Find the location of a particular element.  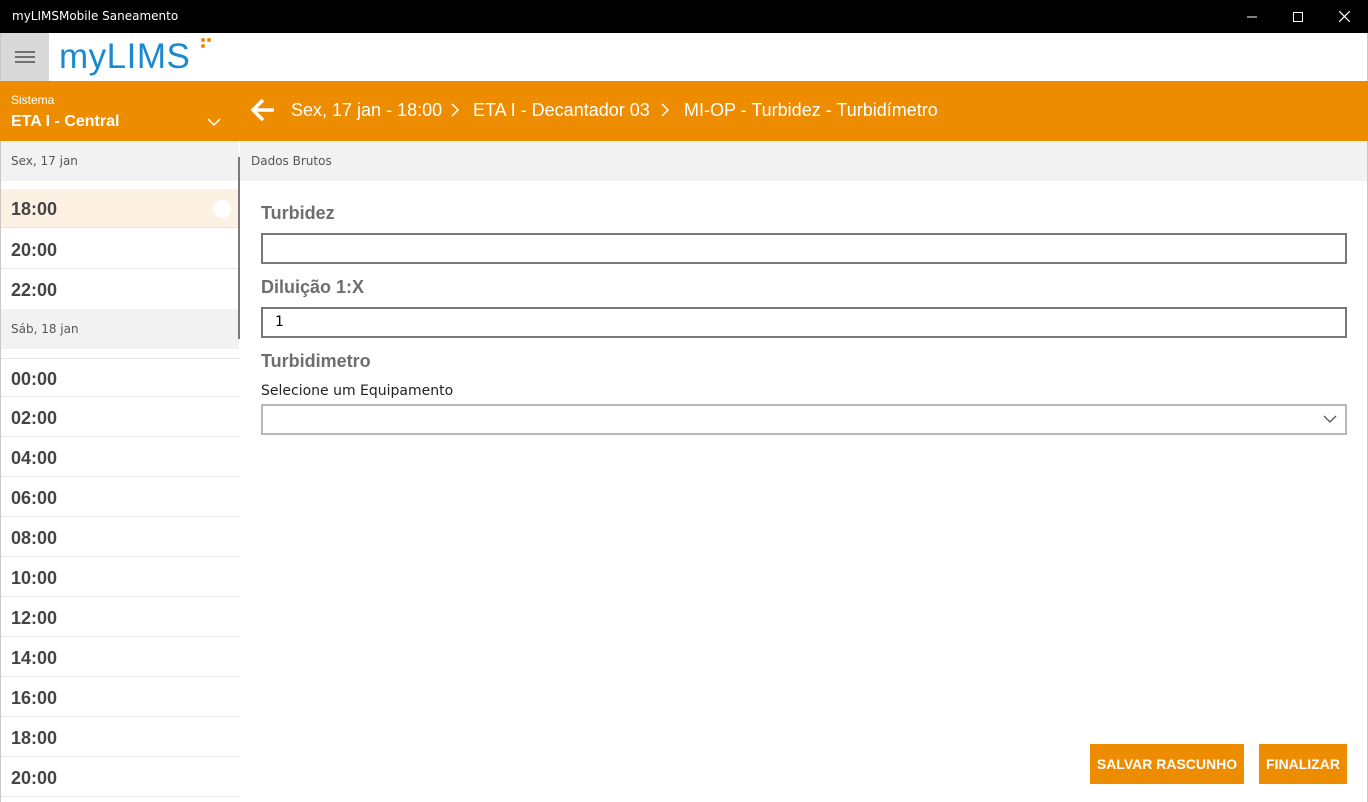

equipment-select-label: Selecione um Equipamento is located at coordinates (357, 391).